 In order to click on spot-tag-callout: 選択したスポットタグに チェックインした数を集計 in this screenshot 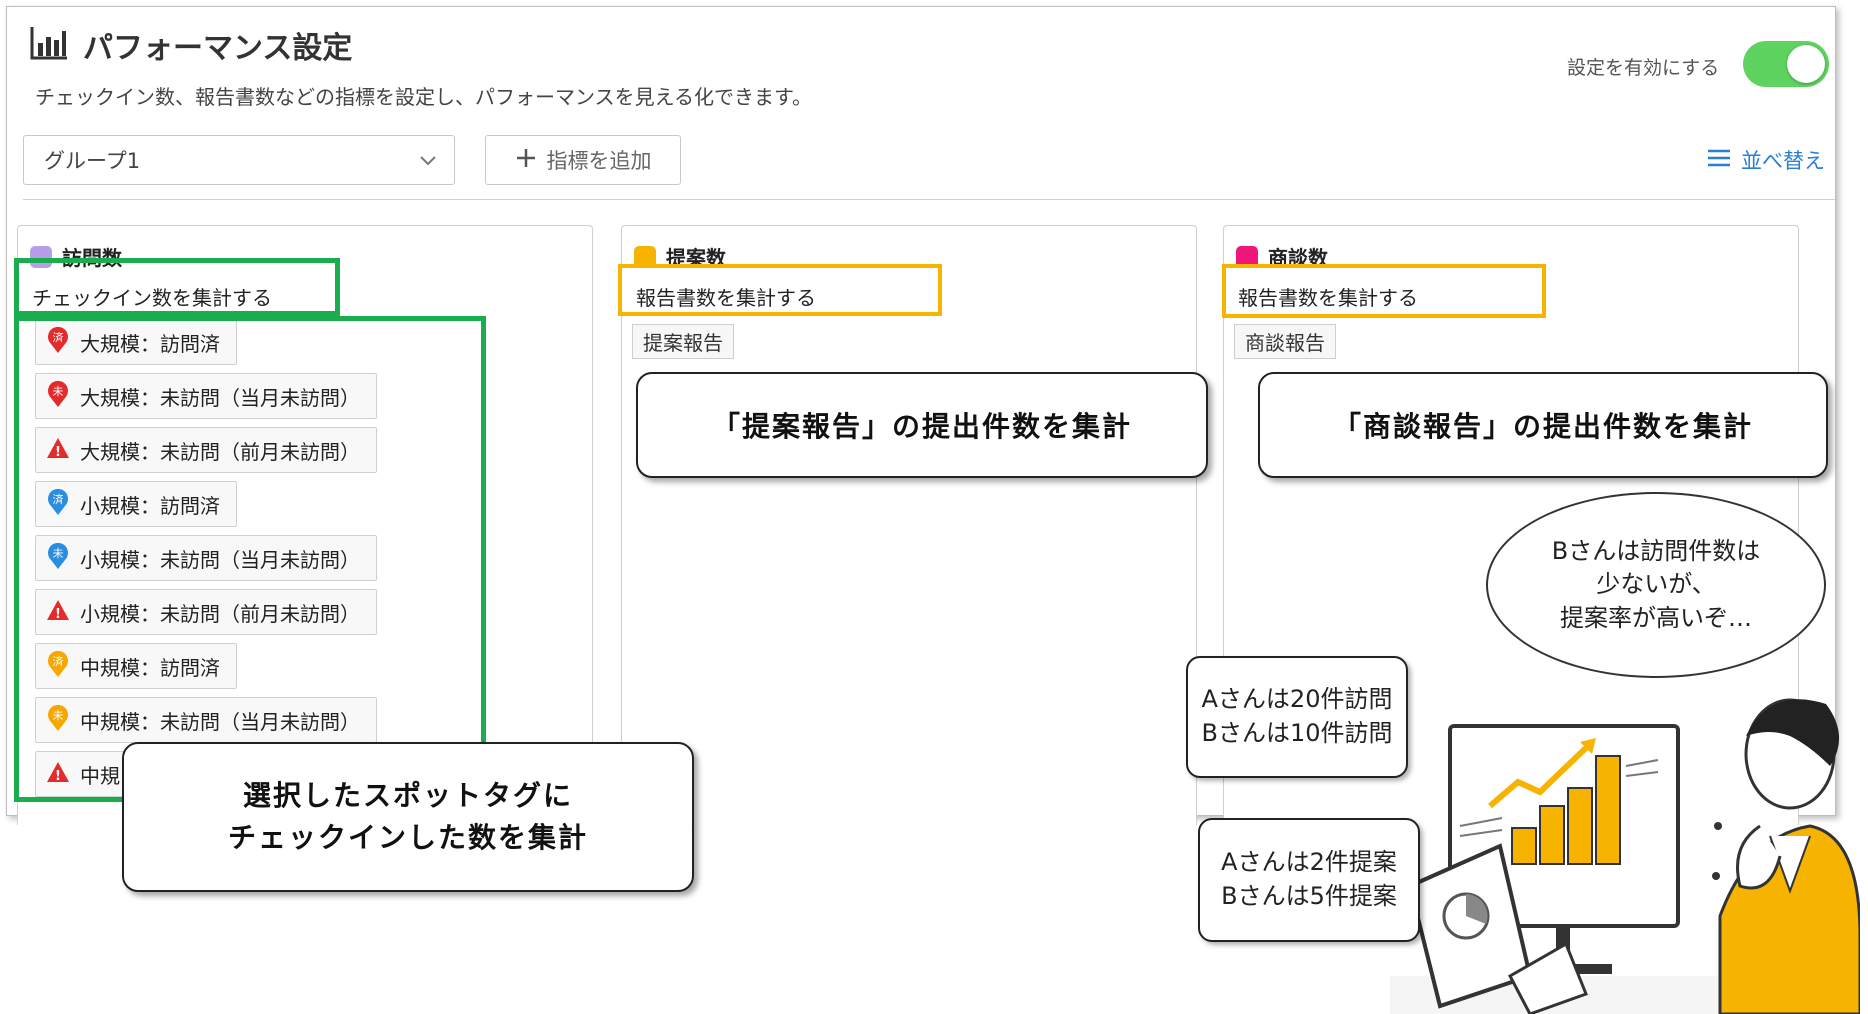, I will do `click(408, 817)`.